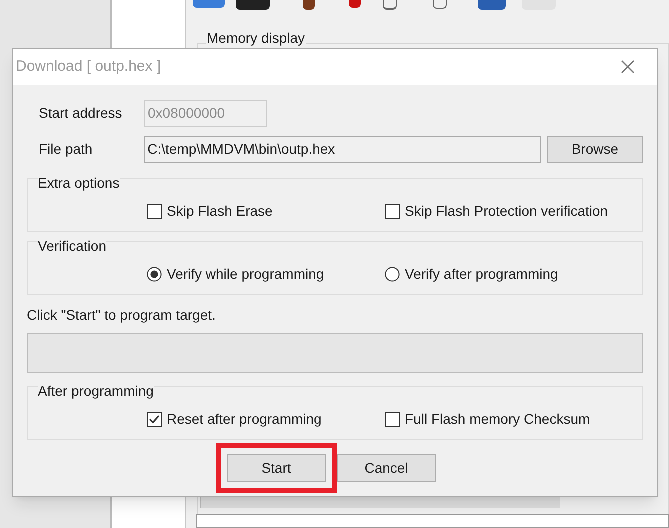 The height and width of the screenshot is (528, 669). Describe the element at coordinates (89, 66) in the screenshot. I see `window-title: Download [ outp.hex ]` at that location.